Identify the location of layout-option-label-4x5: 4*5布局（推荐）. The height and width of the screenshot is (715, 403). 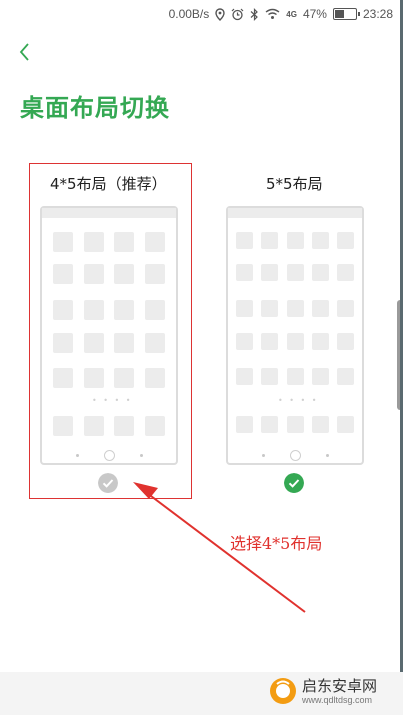
(108, 183).